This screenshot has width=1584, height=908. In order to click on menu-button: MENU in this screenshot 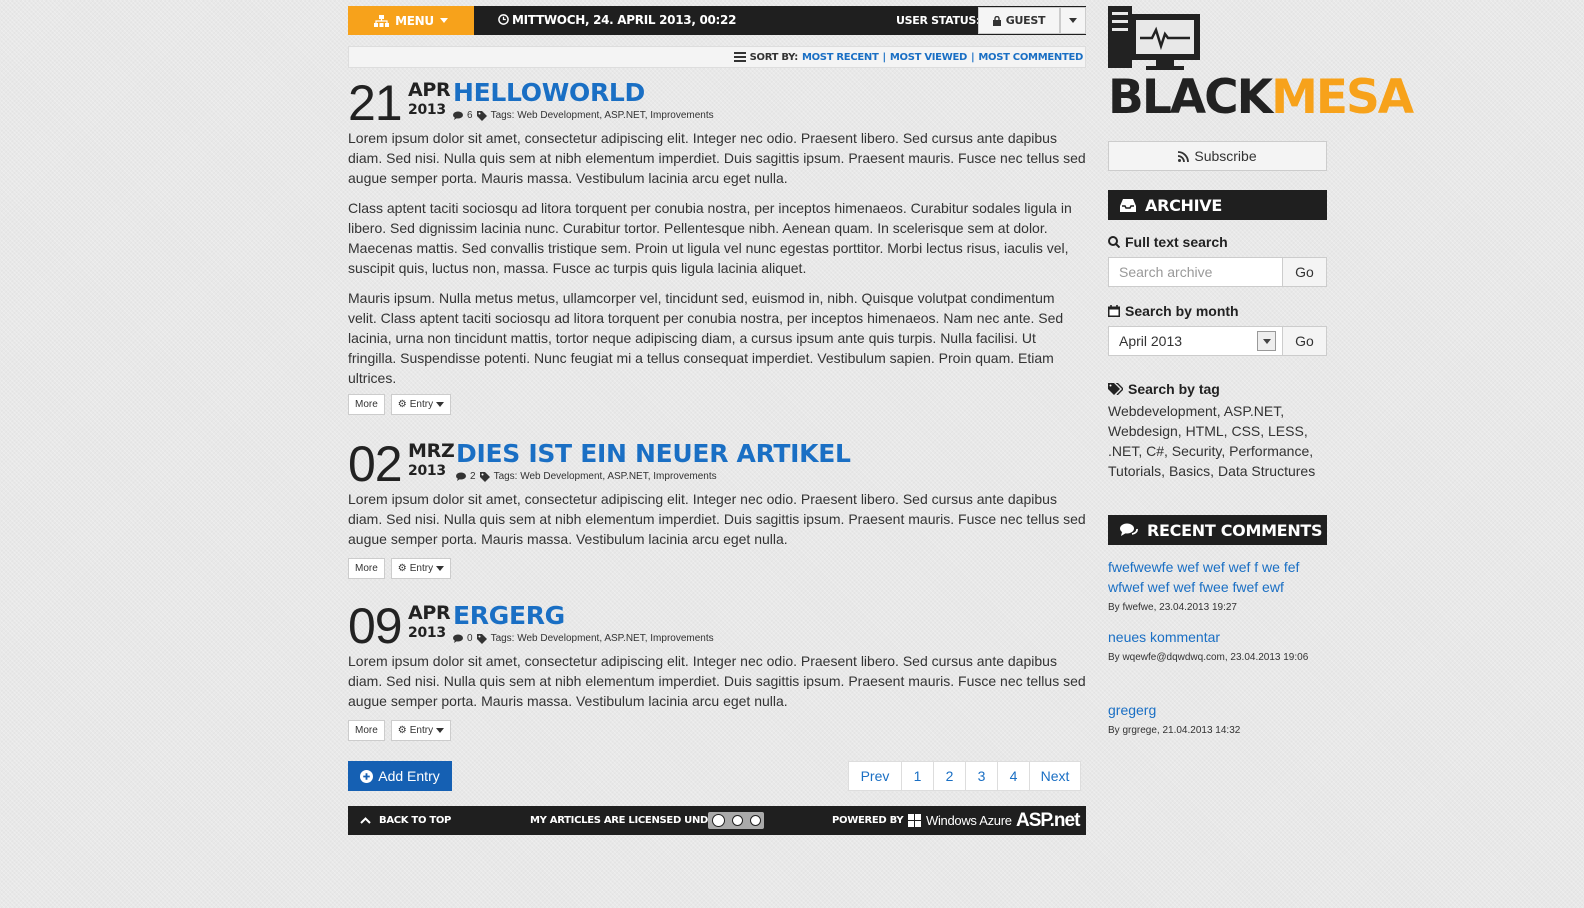, I will do `click(411, 20)`.